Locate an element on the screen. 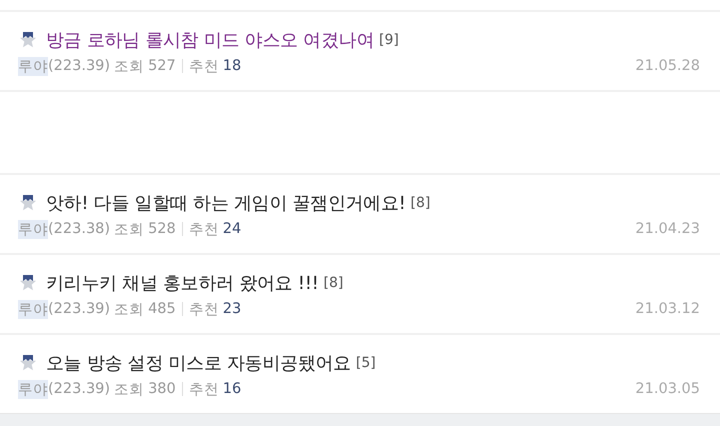 This screenshot has width=720, height=426. post-title: 방금 로하님 롤시참 미드 야스오 여겼나여 is located at coordinates (210, 40).